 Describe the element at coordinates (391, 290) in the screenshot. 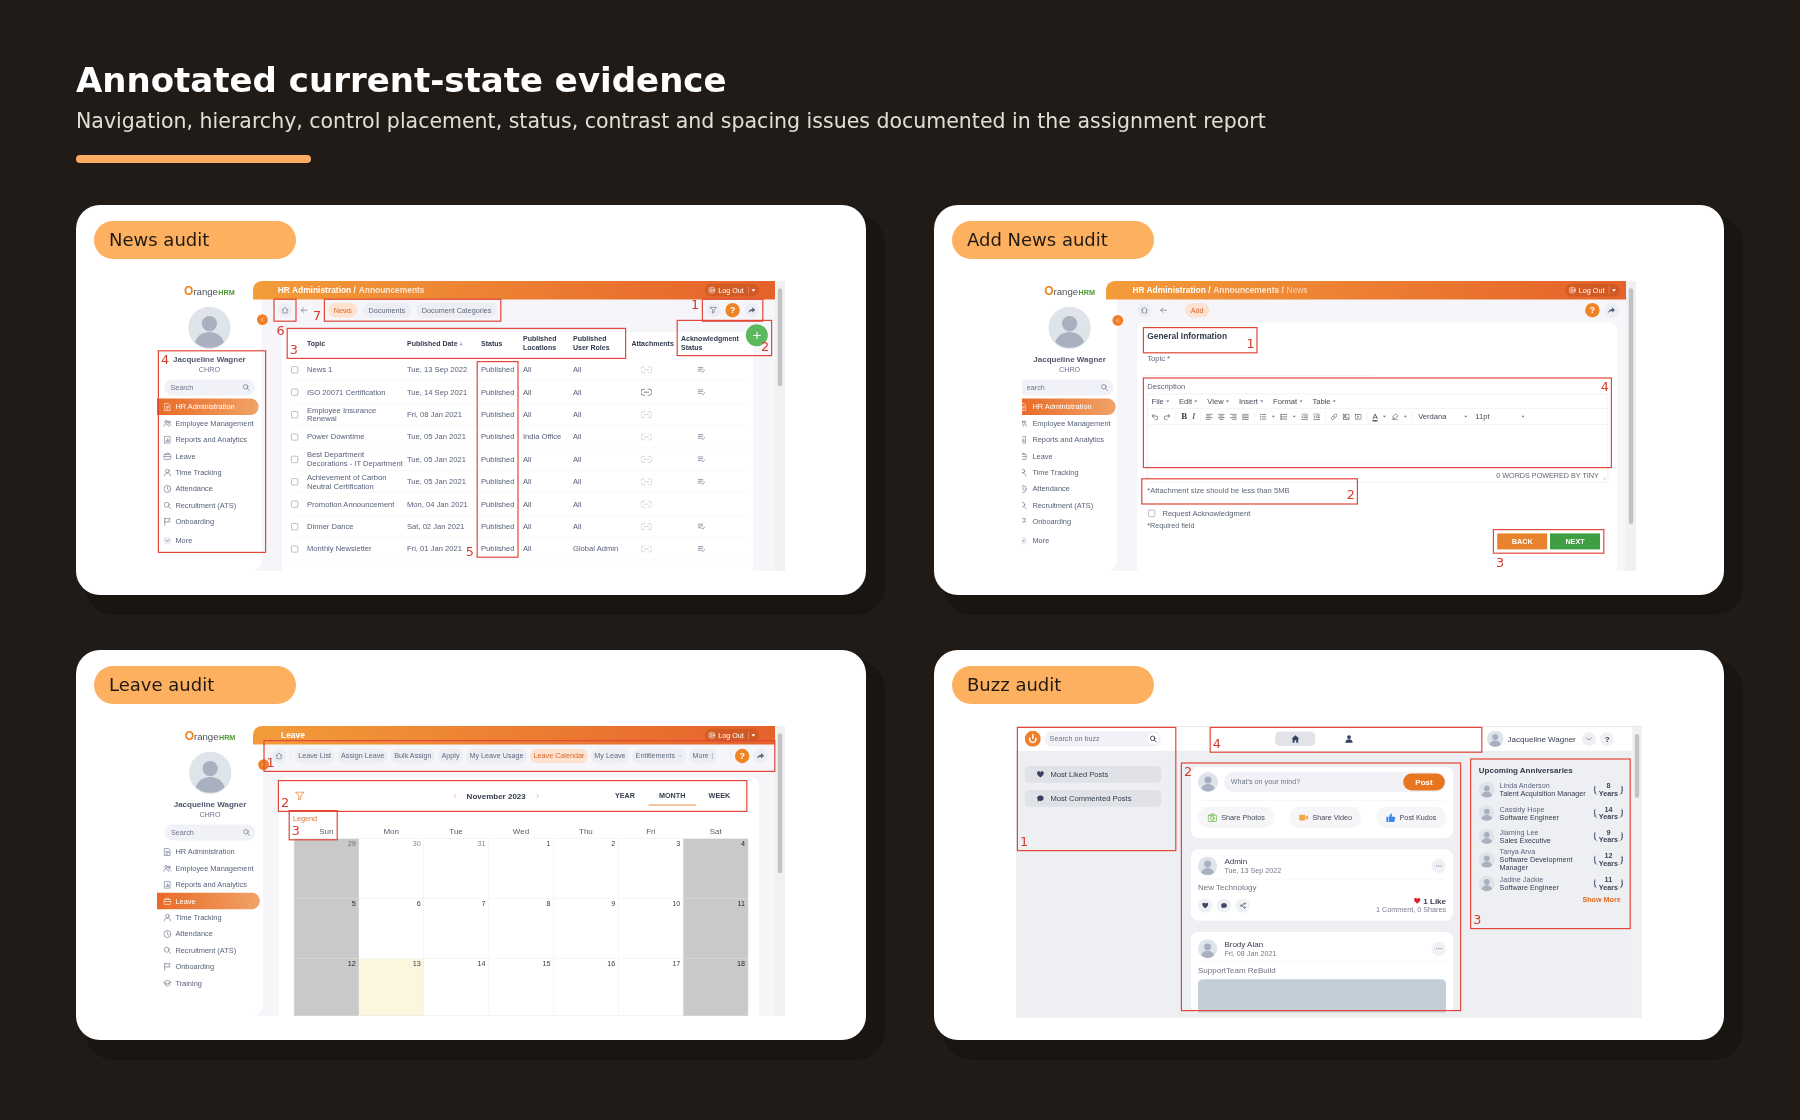

I see `breadcrumb-item: Announcements` at that location.